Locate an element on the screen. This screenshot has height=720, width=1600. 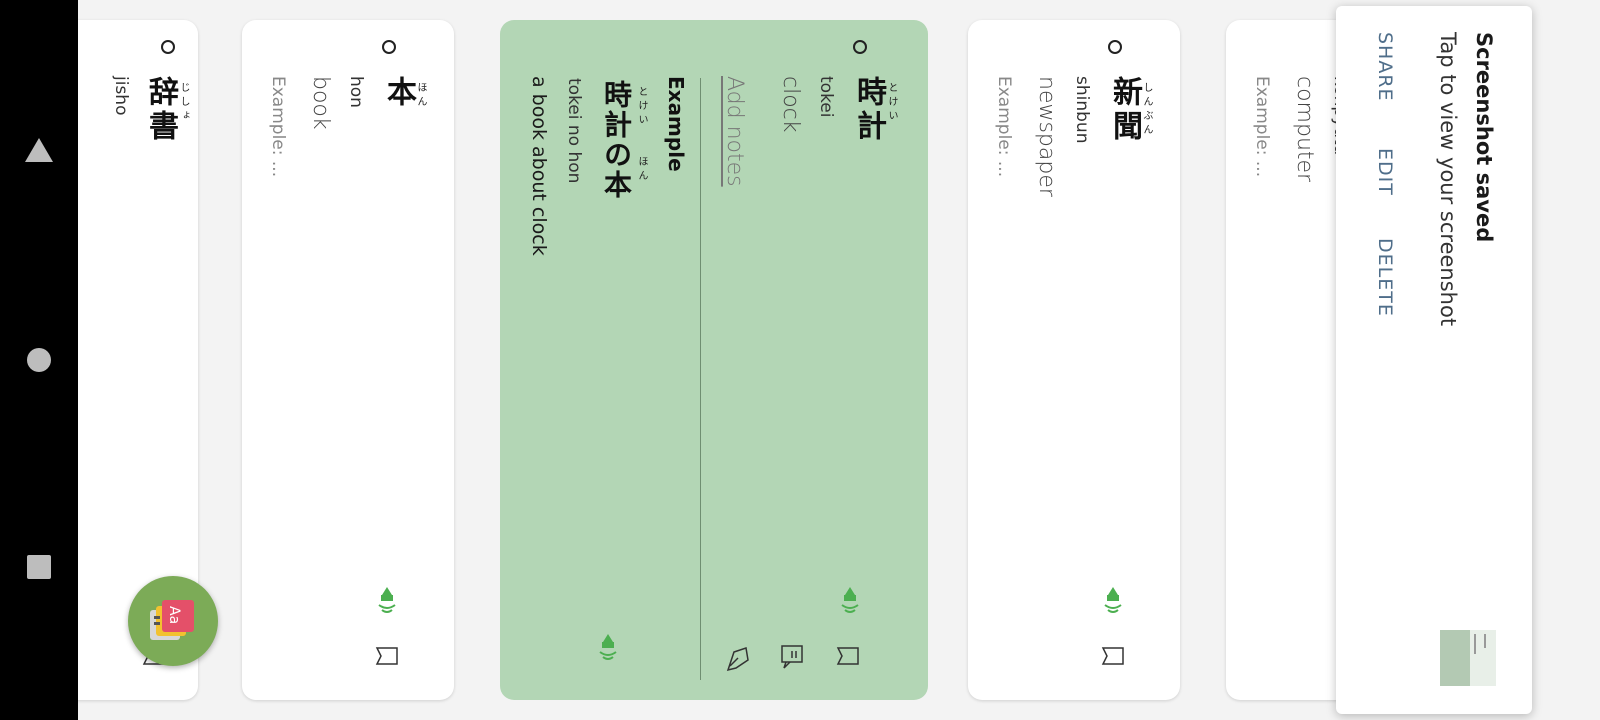
edit-button: EDIT is located at coordinates (1385, 172).